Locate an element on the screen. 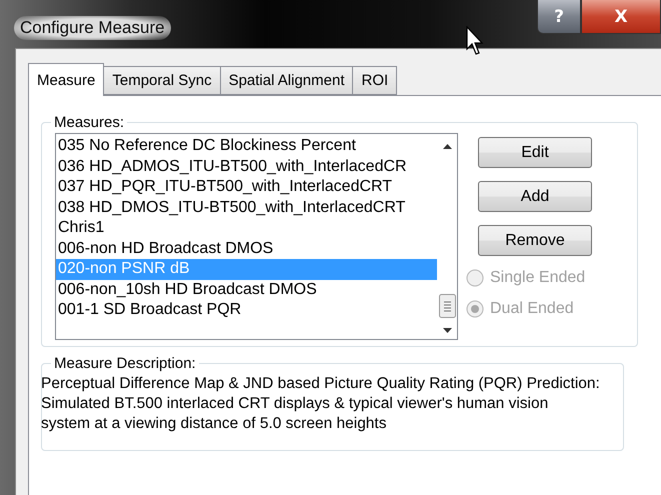  close-button: X is located at coordinates (621, 17).